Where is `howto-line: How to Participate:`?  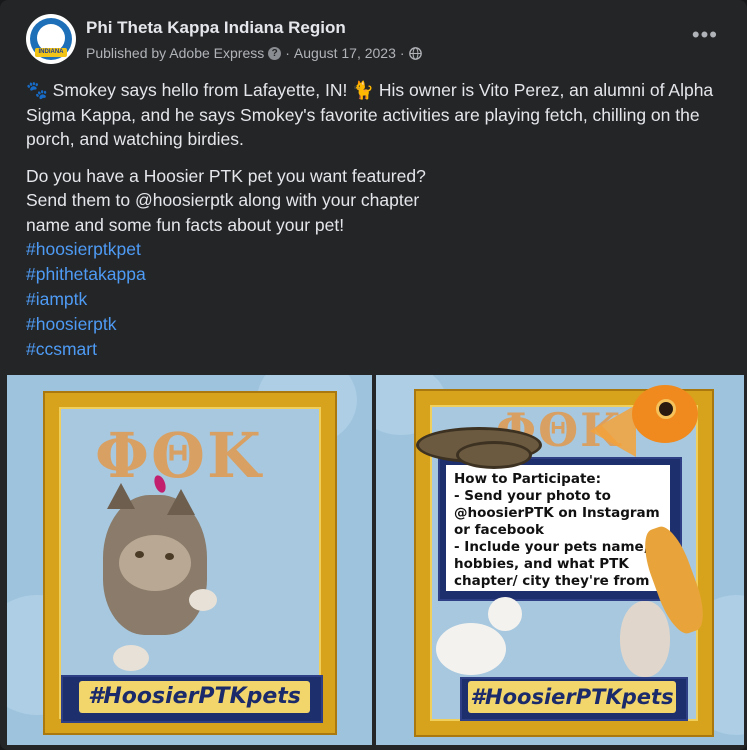
howto-line: How to Participate: is located at coordinates (527, 479).